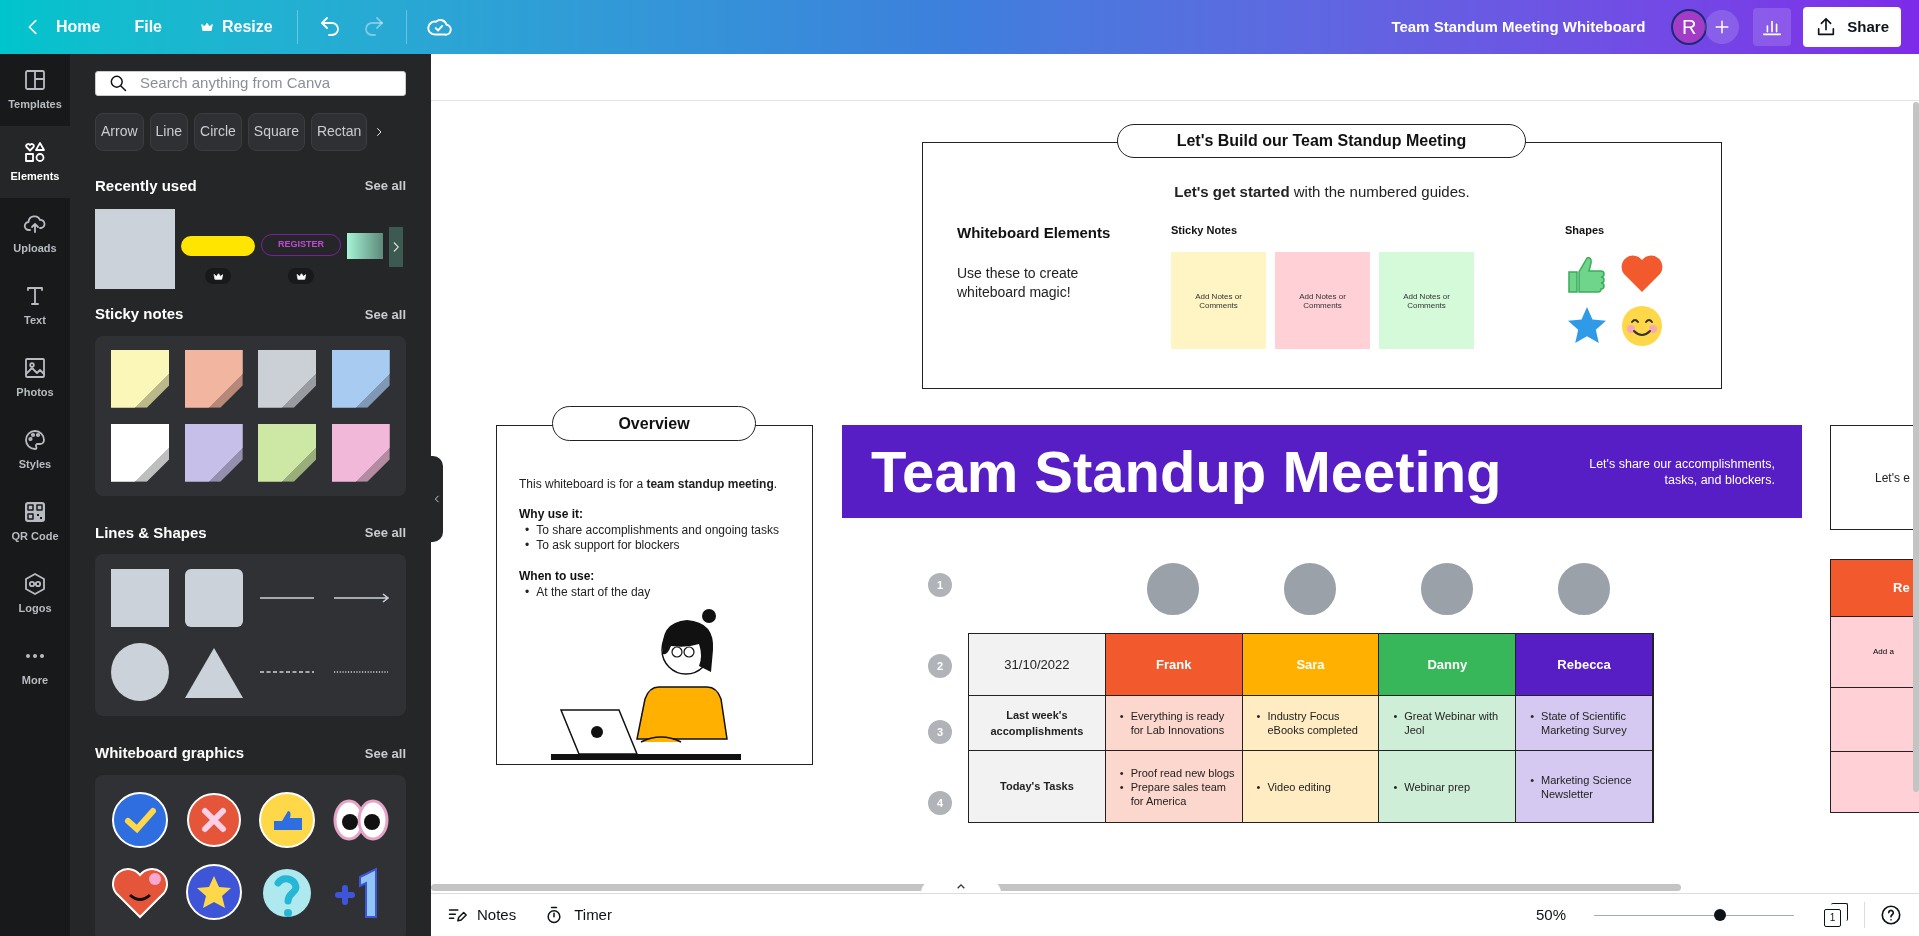  What do you see at coordinates (170, 753) in the screenshot?
I see `section-title: Whiteboard graphics` at bounding box center [170, 753].